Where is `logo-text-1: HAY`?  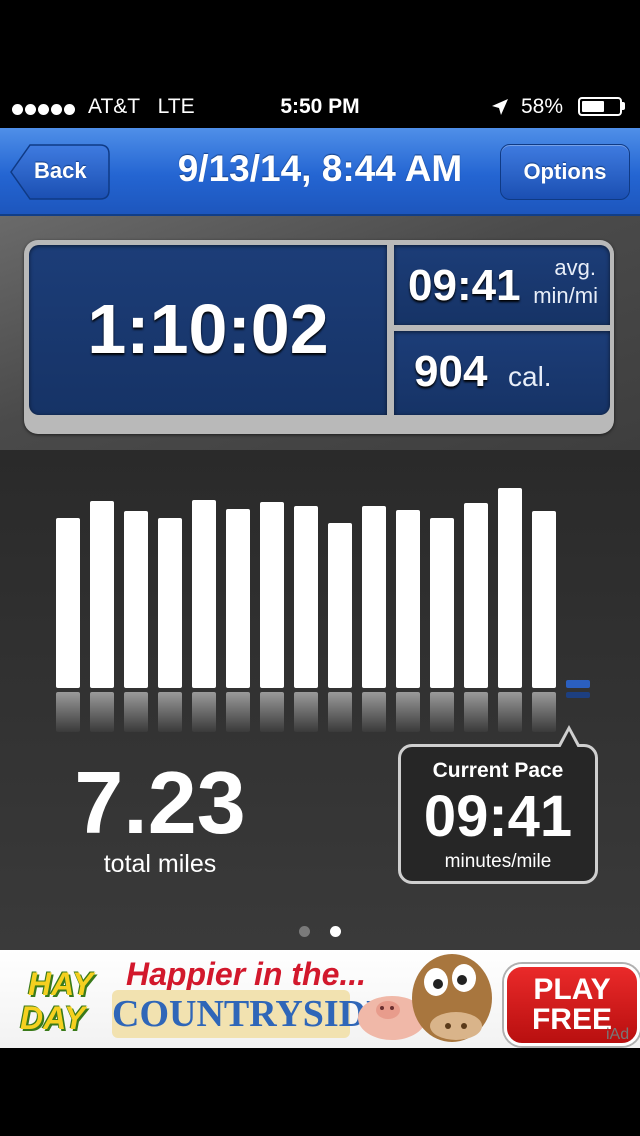
logo-text-1: HAY is located at coordinates (61, 984).